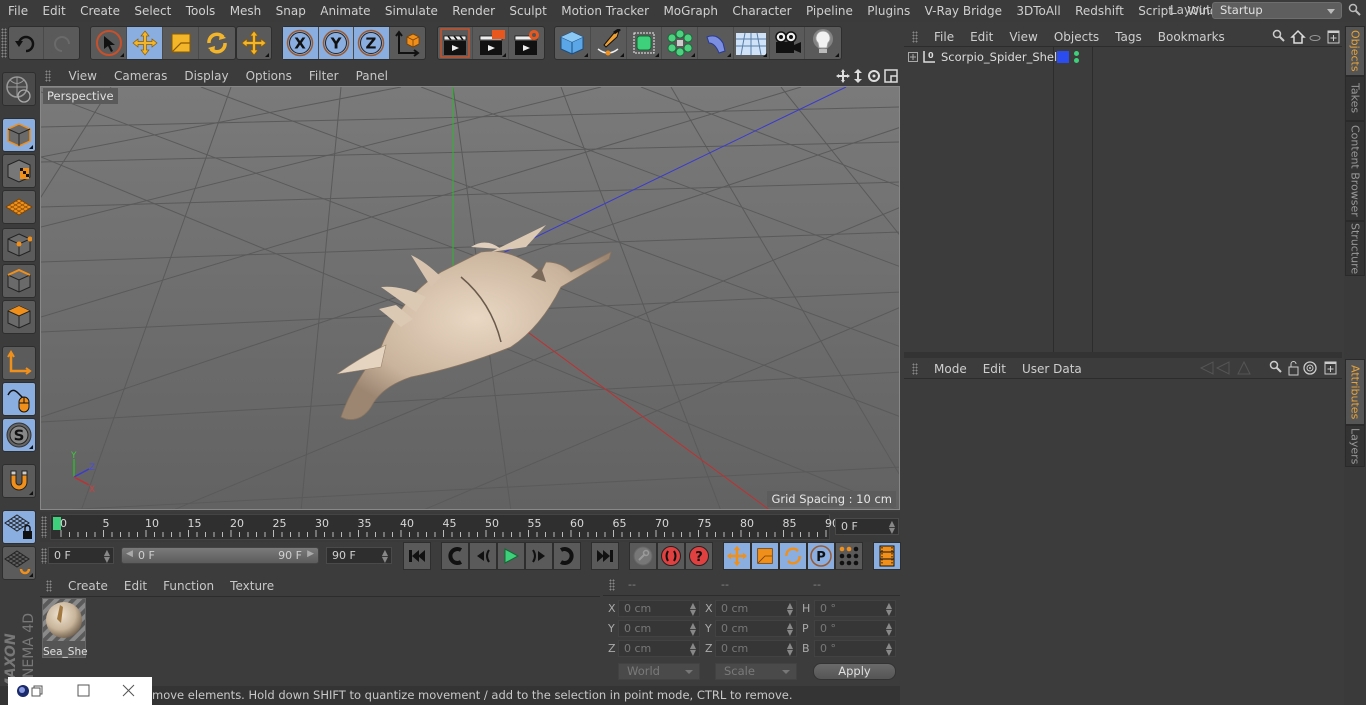 The width and height of the screenshot is (1366, 705). What do you see at coordinates (1052, 369) in the screenshot?
I see `attribute-menu-user-data: User Data` at bounding box center [1052, 369].